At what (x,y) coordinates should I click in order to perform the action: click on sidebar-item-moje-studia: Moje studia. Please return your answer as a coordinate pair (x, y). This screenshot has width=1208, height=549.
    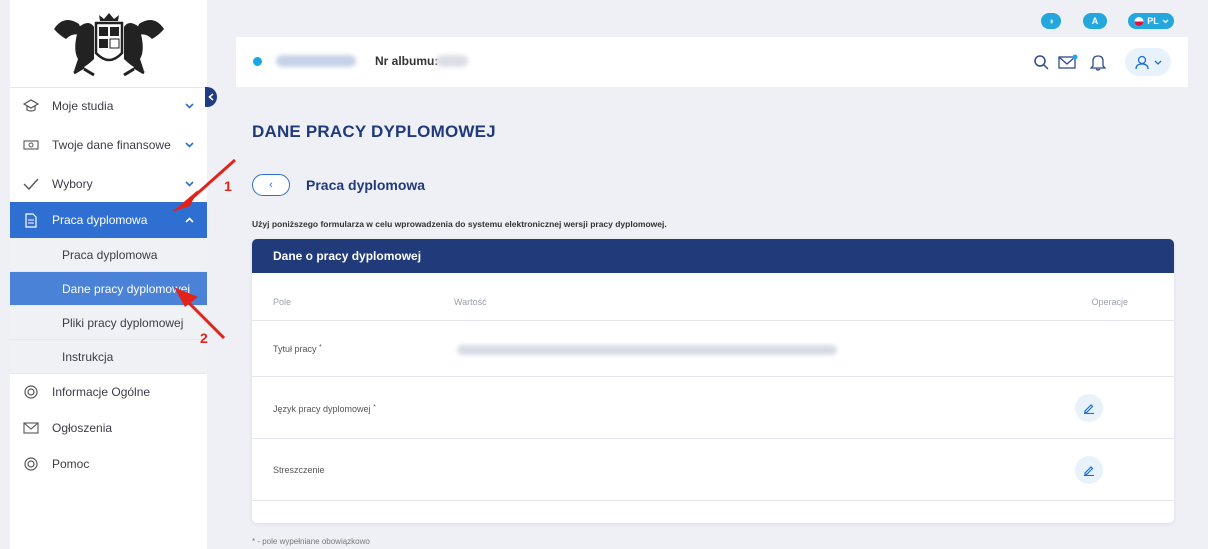
    Looking at the image, I should click on (108, 106).